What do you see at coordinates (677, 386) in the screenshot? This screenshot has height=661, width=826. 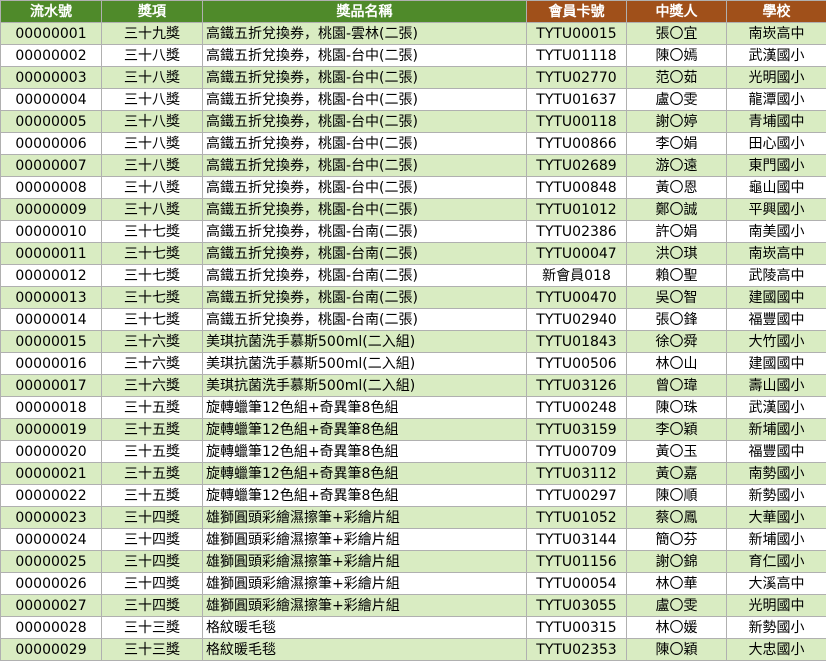 I see `cell-winner: 曾〇瑋` at bounding box center [677, 386].